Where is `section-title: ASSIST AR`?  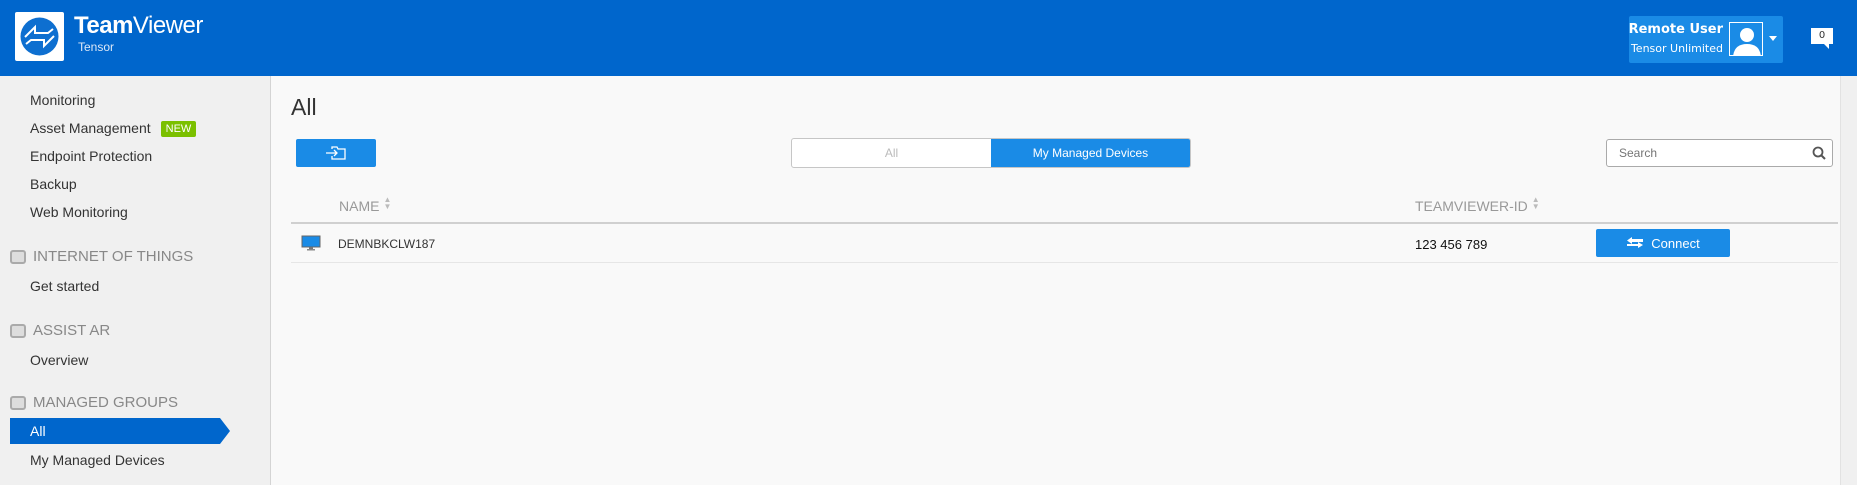 section-title: ASSIST AR is located at coordinates (72, 330).